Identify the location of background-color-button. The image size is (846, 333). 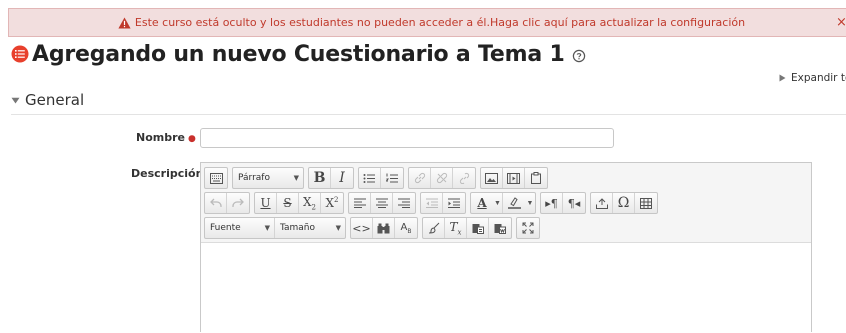
(514, 203).